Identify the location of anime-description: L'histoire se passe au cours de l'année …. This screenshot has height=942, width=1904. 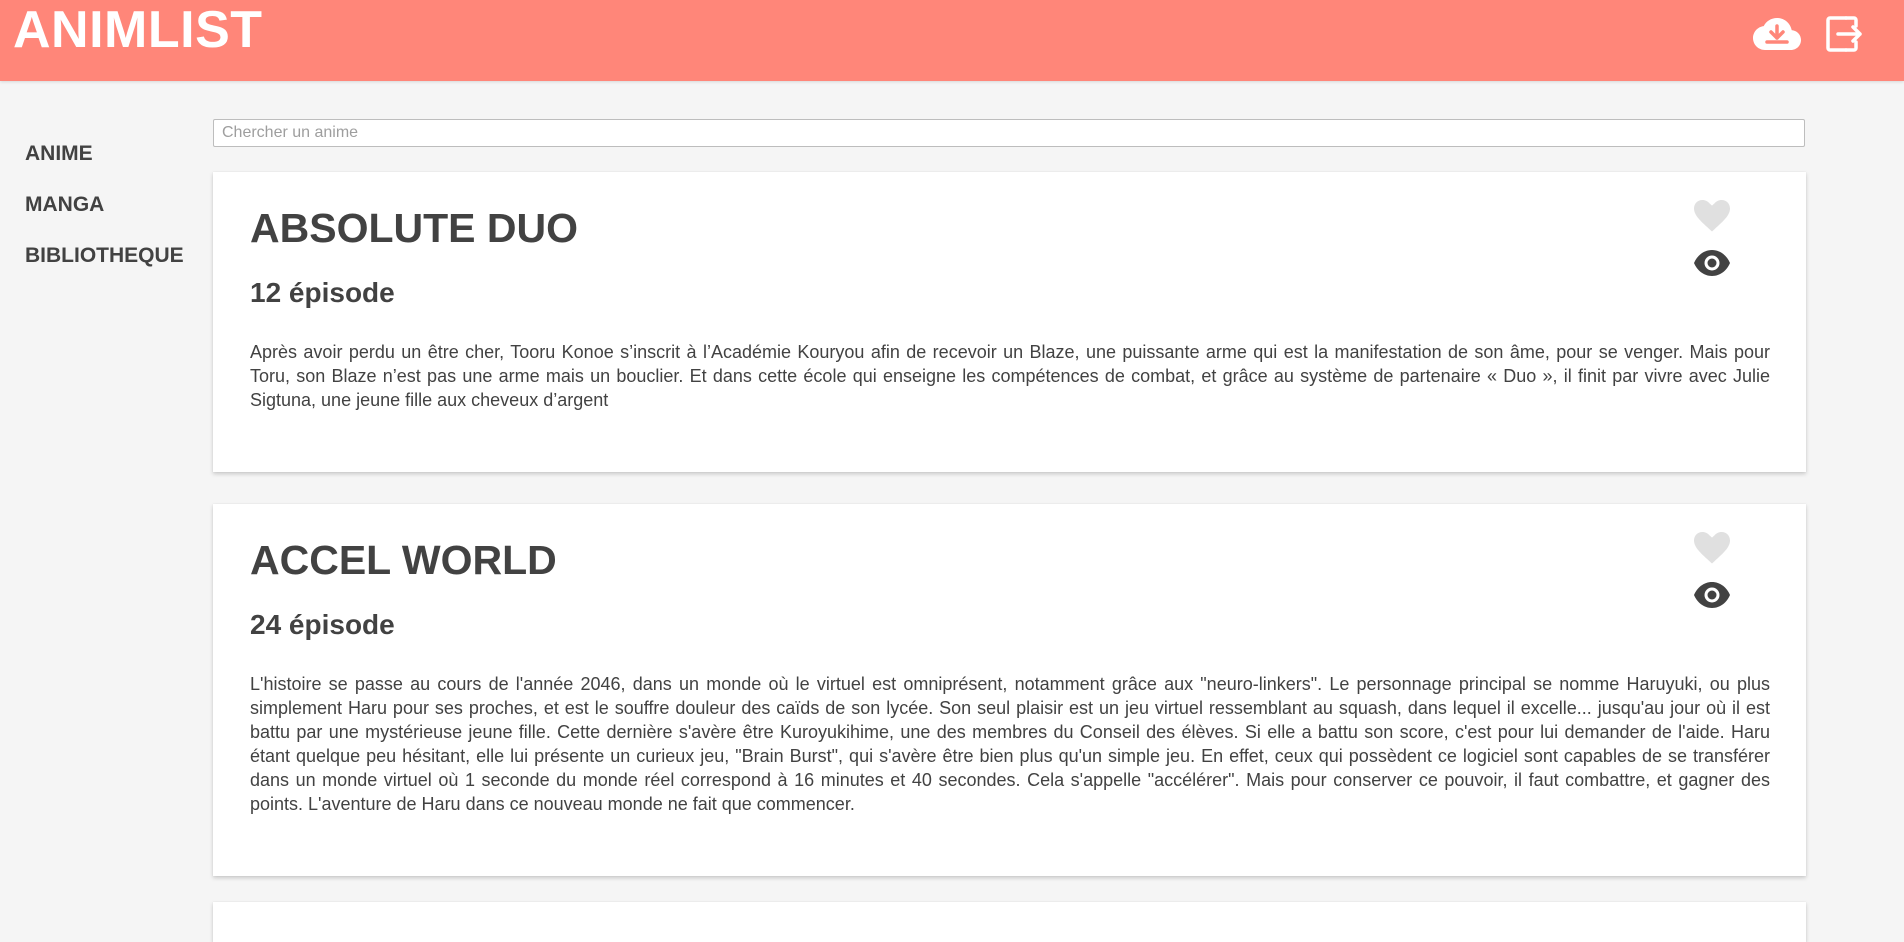
(1010, 744).